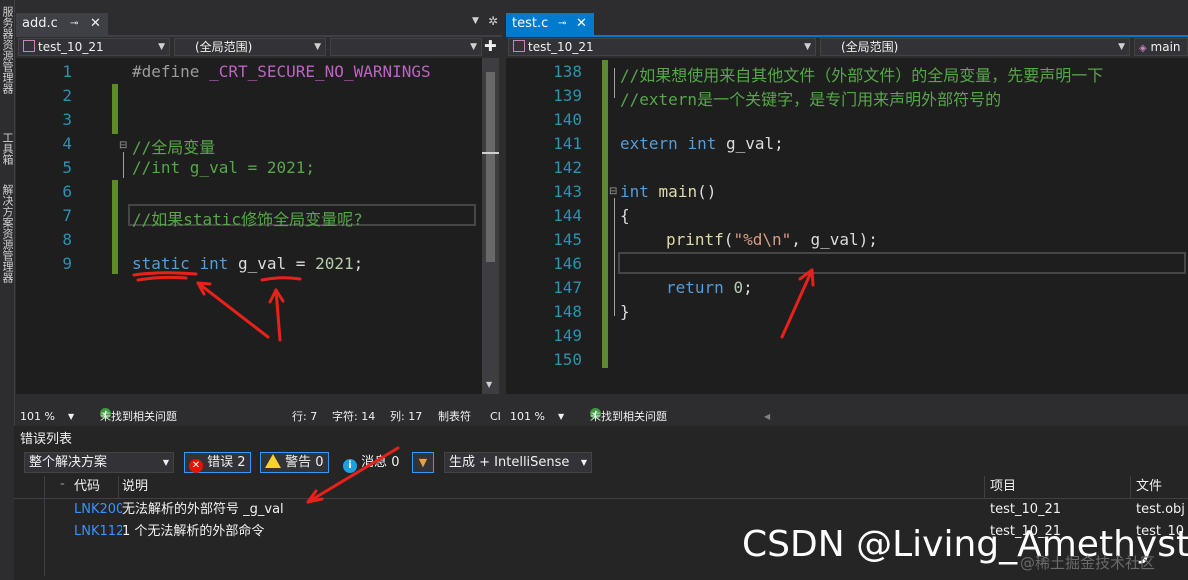  What do you see at coordinates (567, 359) in the screenshot?
I see `line-number: 150` at bounding box center [567, 359].